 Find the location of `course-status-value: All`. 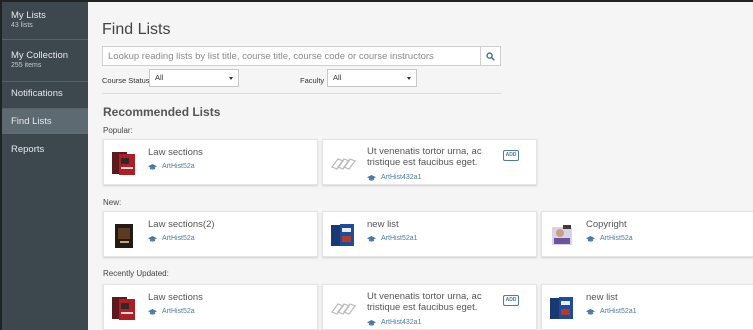

course-status-value: All is located at coordinates (159, 77).